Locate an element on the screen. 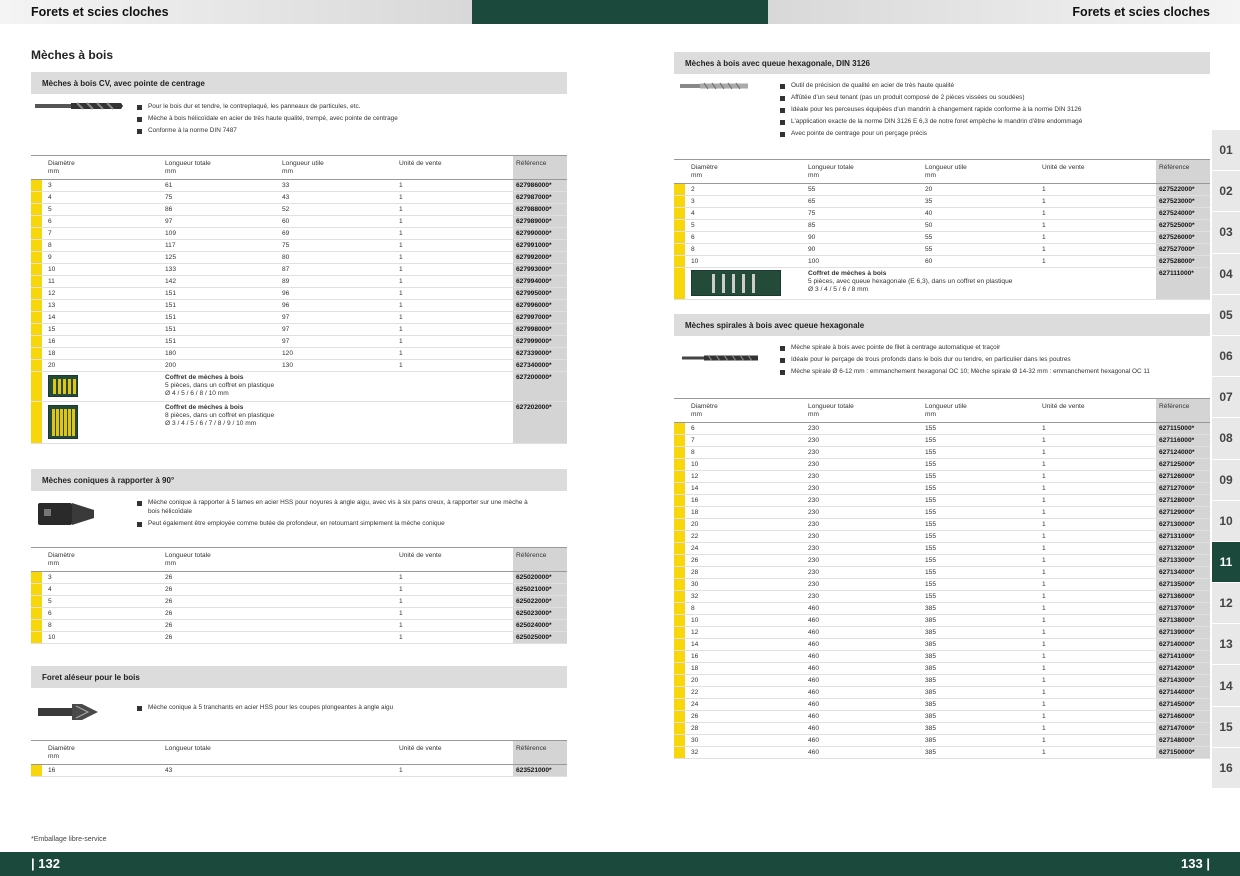  cell-reference: 627146000* is located at coordinates (1183, 716).